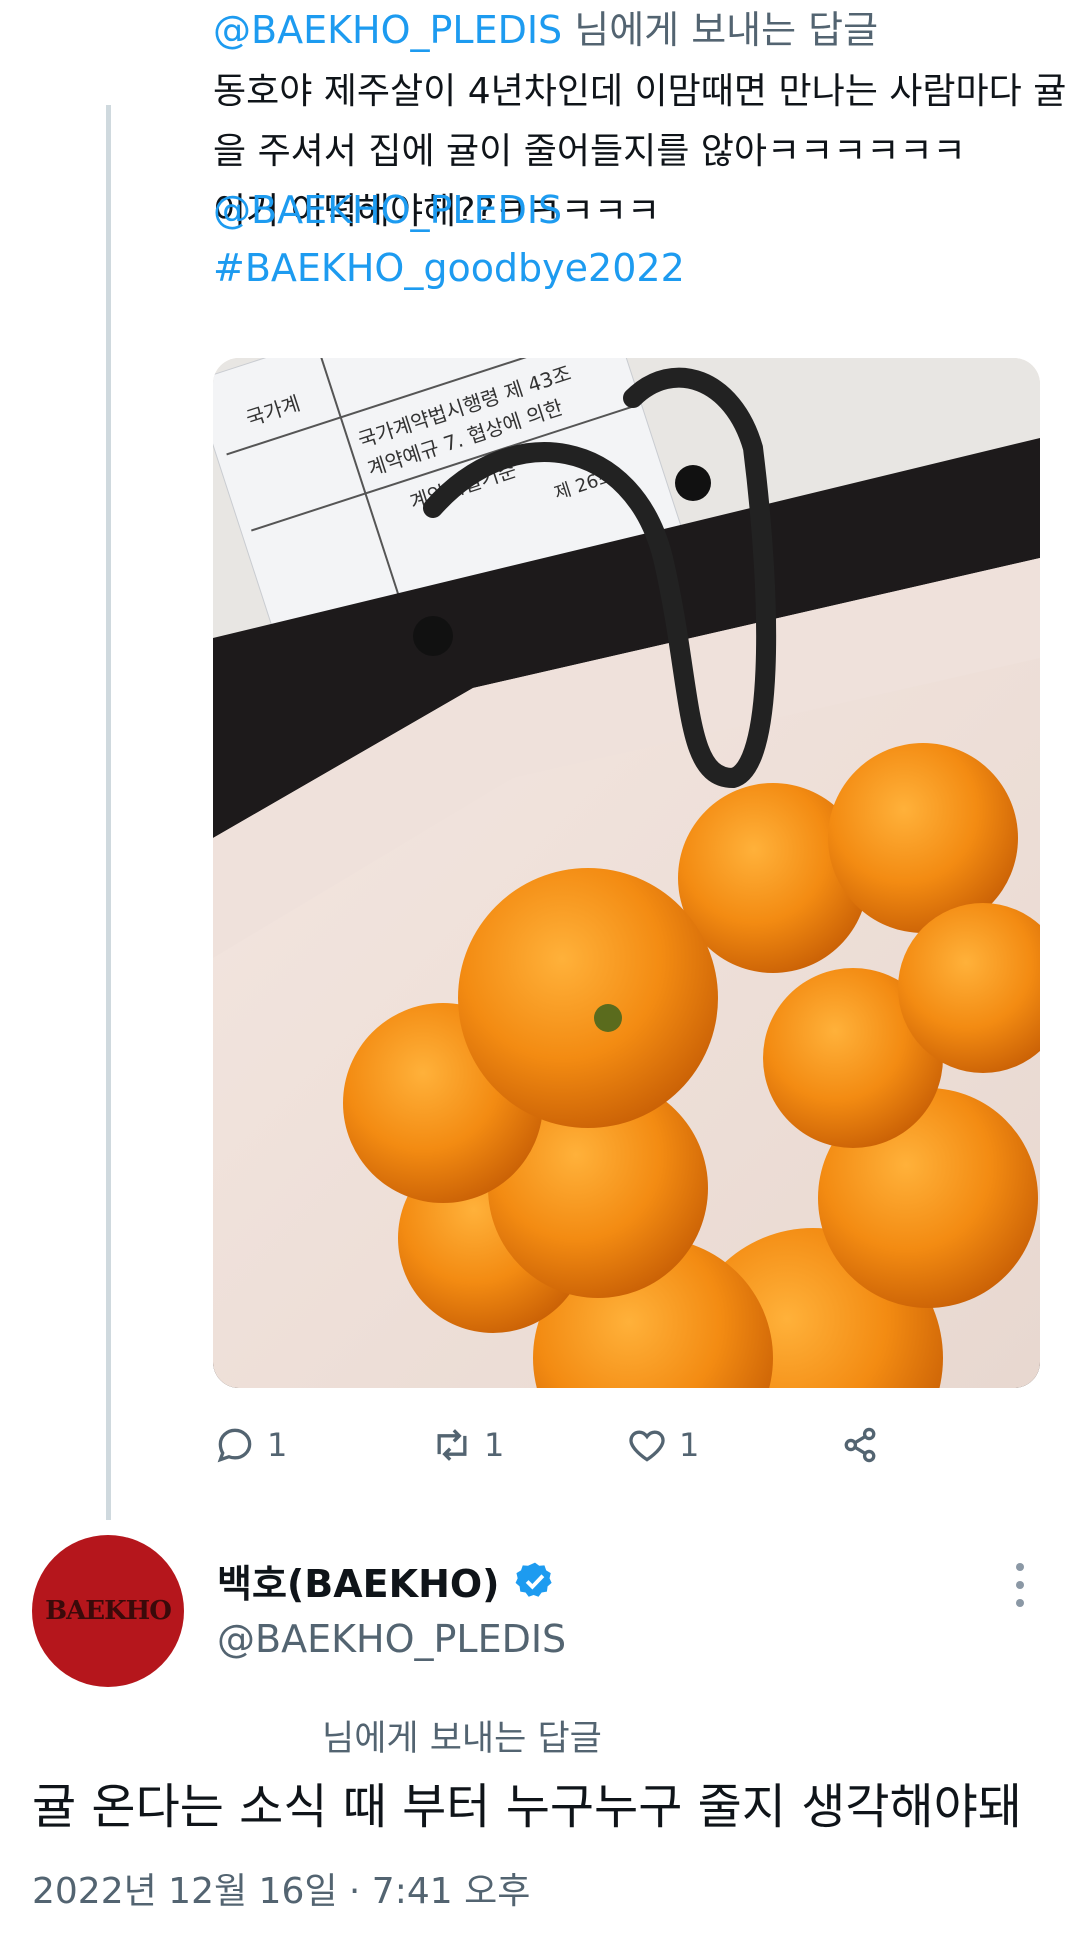 The height and width of the screenshot is (1945, 1079). Describe the element at coordinates (462, 1739) in the screenshot. I see `replying-to-label: 님에게 보내는 답글` at that location.